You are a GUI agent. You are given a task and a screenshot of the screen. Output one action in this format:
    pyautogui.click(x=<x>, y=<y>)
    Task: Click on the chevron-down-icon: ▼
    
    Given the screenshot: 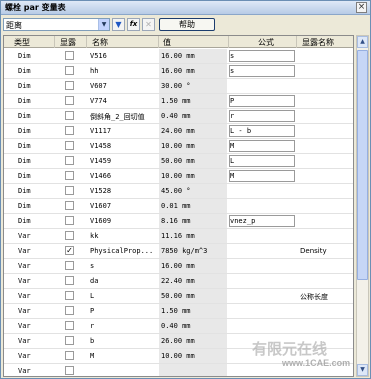 What is the action you would take?
    pyautogui.click(x=103, y=24)
    